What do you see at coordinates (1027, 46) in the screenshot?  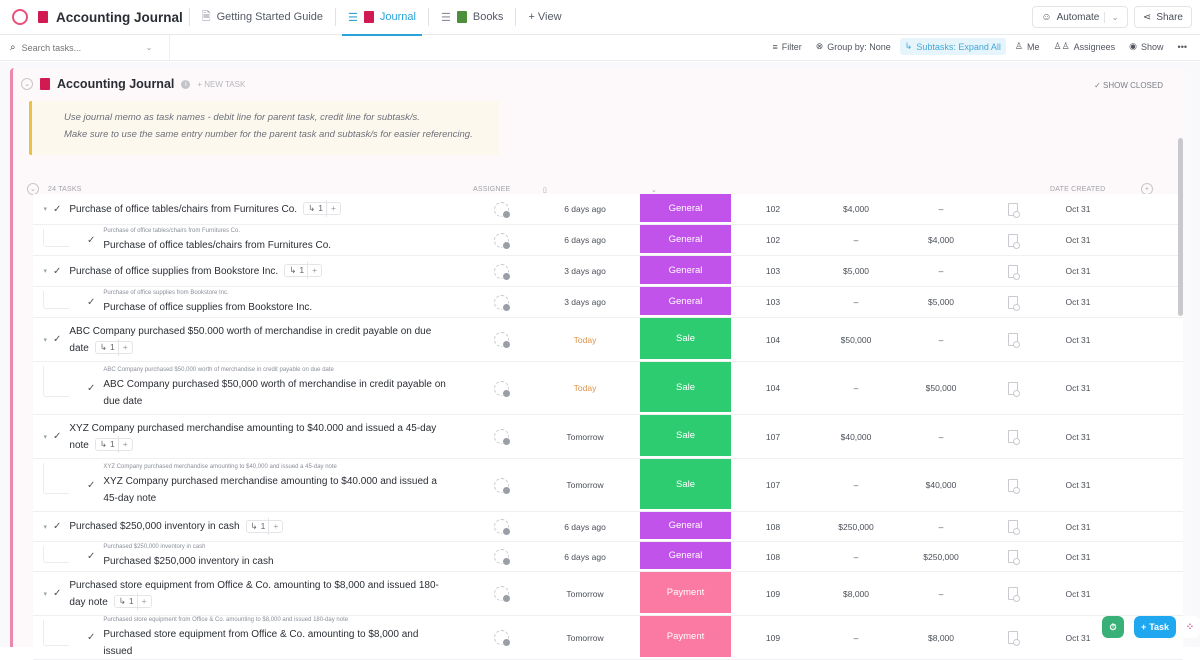 I see `me-button: ♙Me` at bounding box center [1027, 46].